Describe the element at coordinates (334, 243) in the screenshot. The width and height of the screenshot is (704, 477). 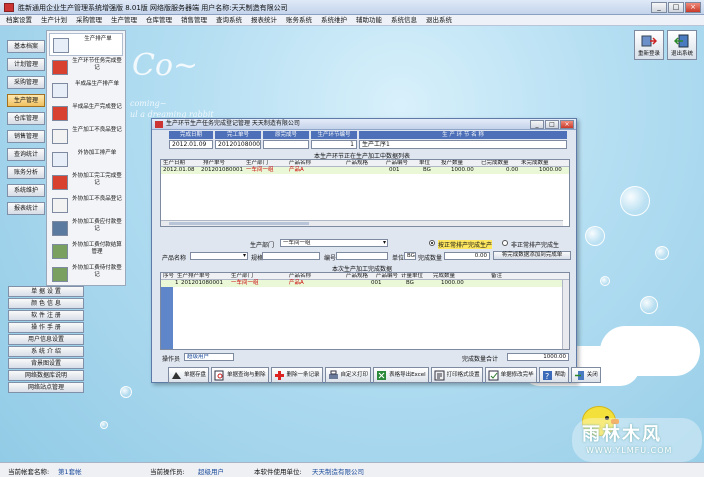
I see `dept-select: 一车间一组` at that location.